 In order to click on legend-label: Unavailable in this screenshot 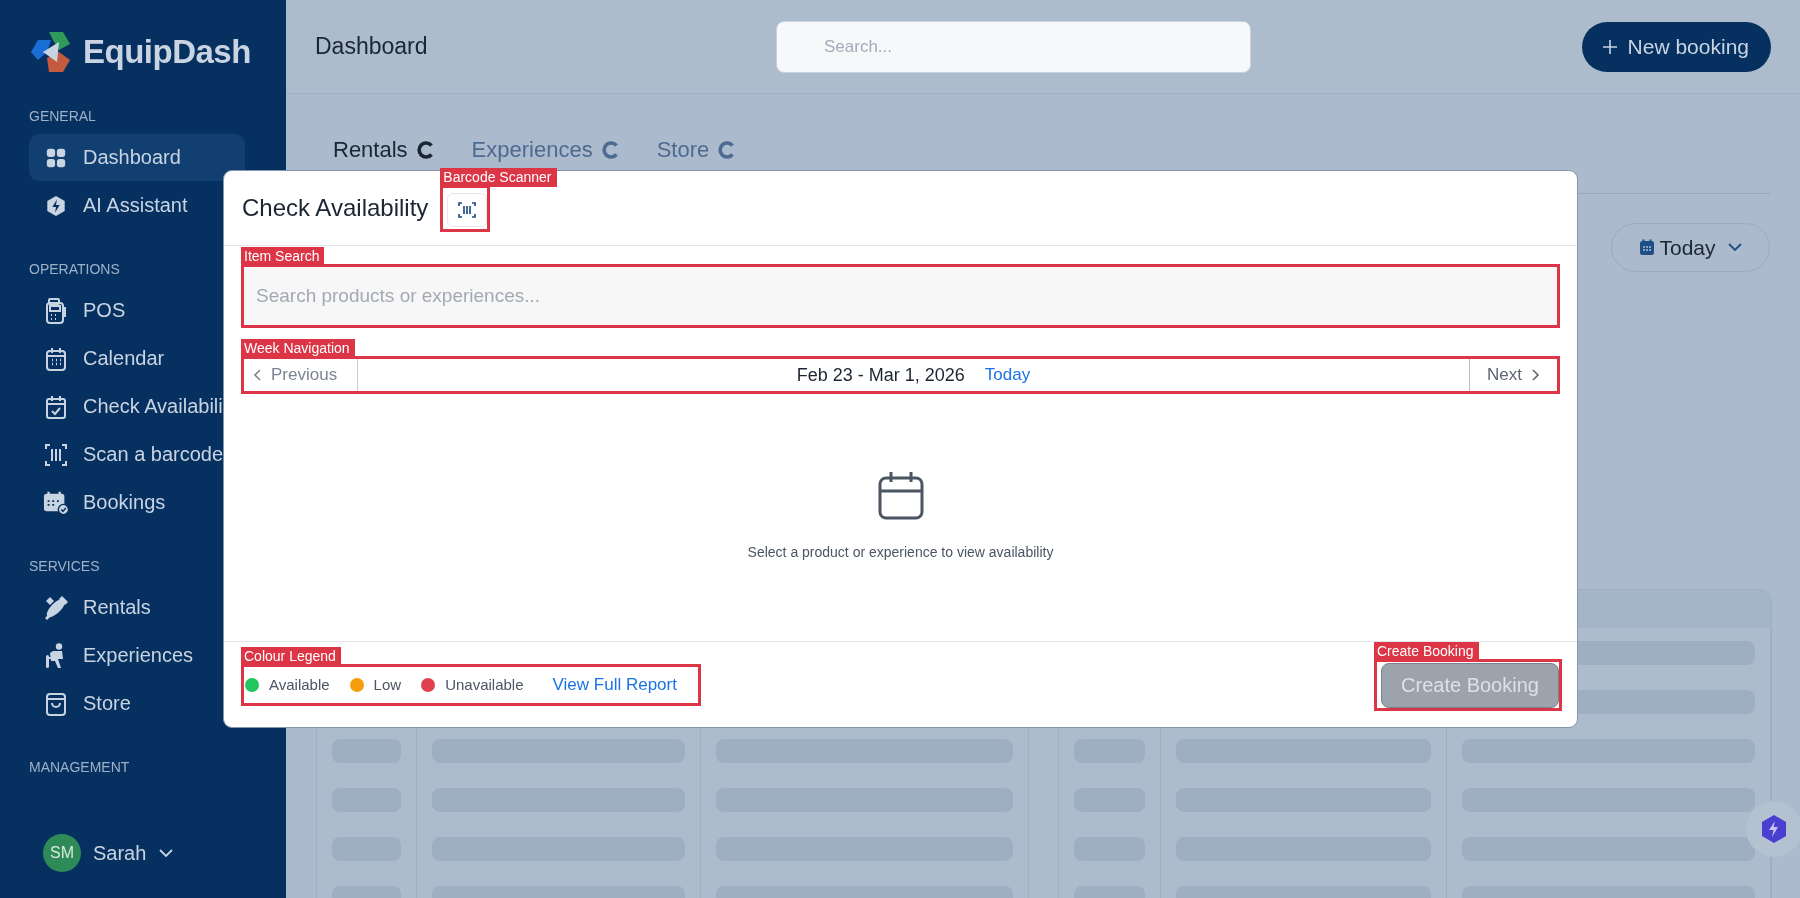, I will do `click(484, 684)`.